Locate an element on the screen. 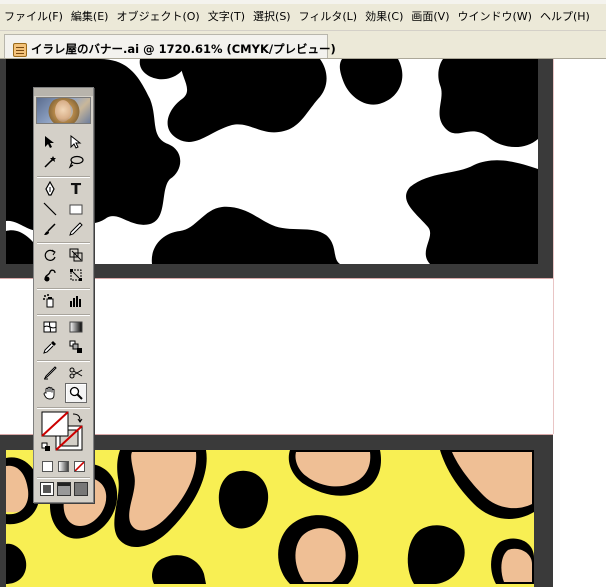 The width and height of the screenshot is (606, 587). tools-palette: T is located at coordinates (63, 295).